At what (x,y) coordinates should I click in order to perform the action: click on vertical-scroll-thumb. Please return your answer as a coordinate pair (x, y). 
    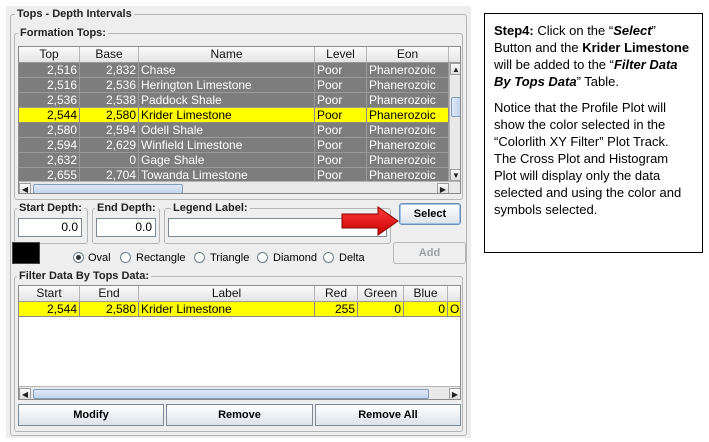
    Looking at the image, I should click on (455, 107).